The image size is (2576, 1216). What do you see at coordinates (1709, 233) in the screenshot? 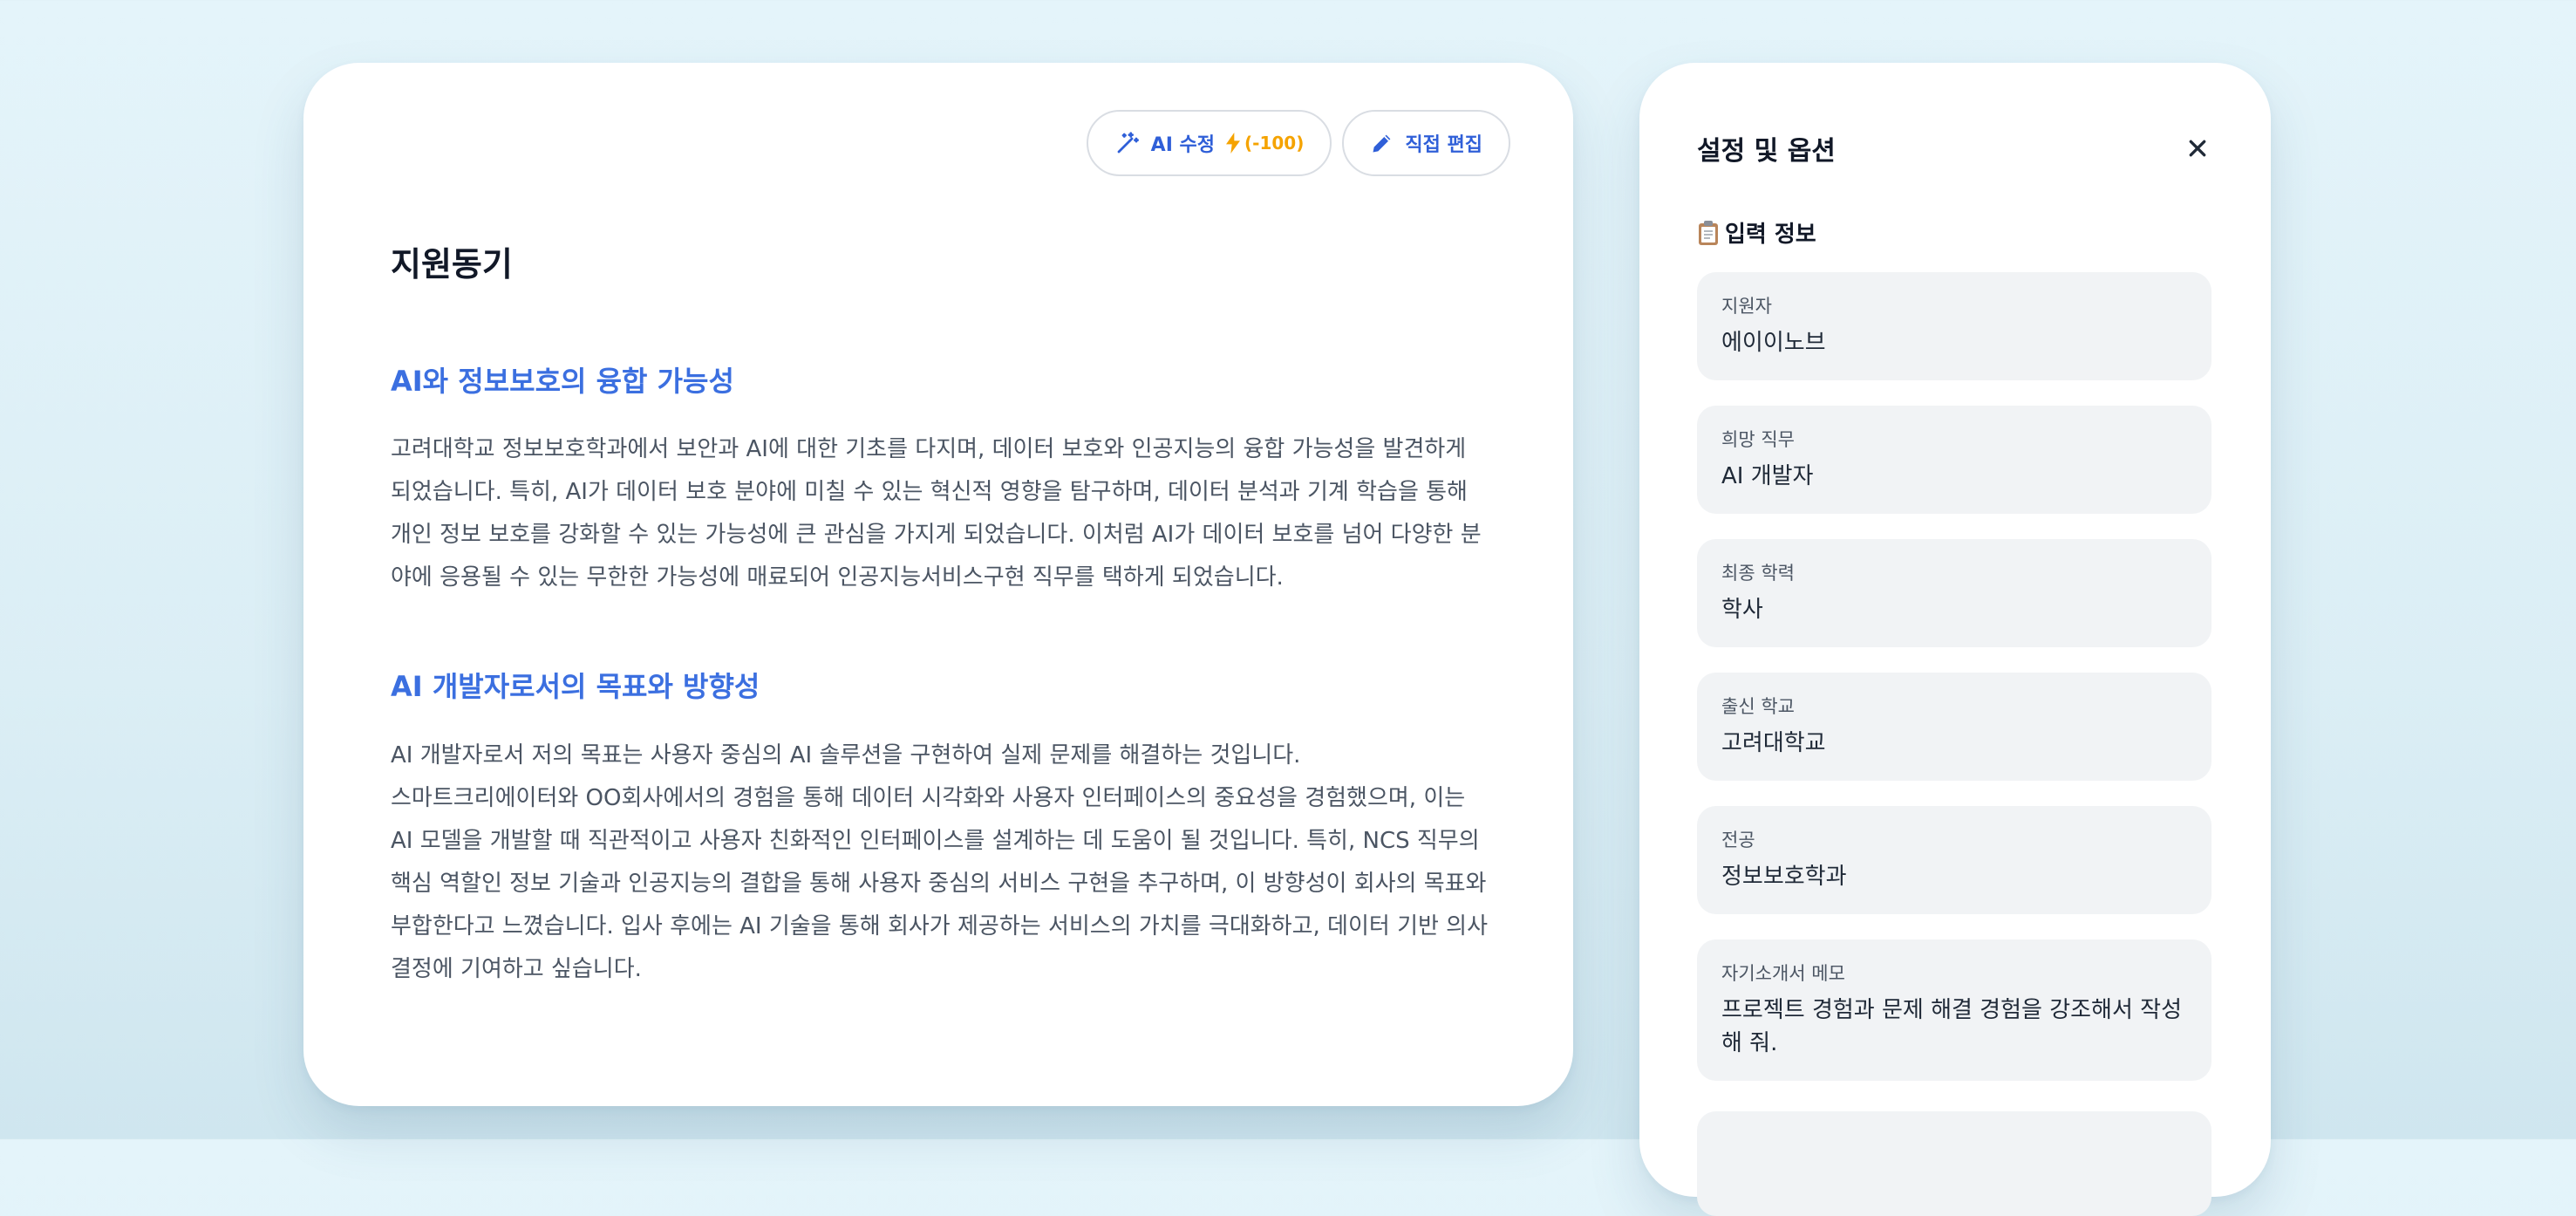
I see `clipboard-icon` at bounding box center [1709, 233].